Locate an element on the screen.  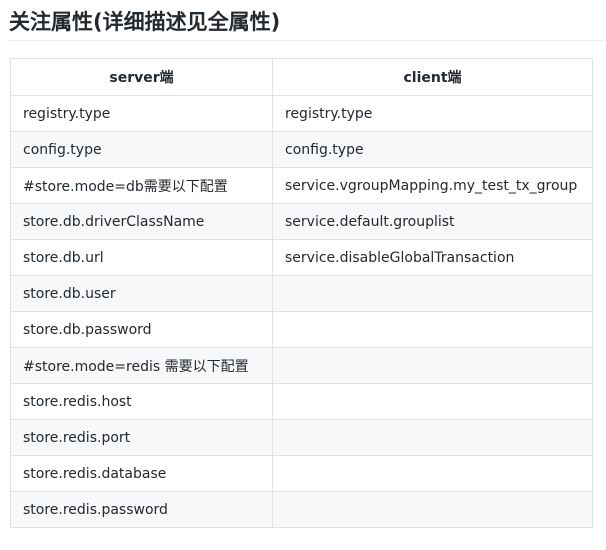
table-row: store.redis.port is located at coordinates (301, 437).